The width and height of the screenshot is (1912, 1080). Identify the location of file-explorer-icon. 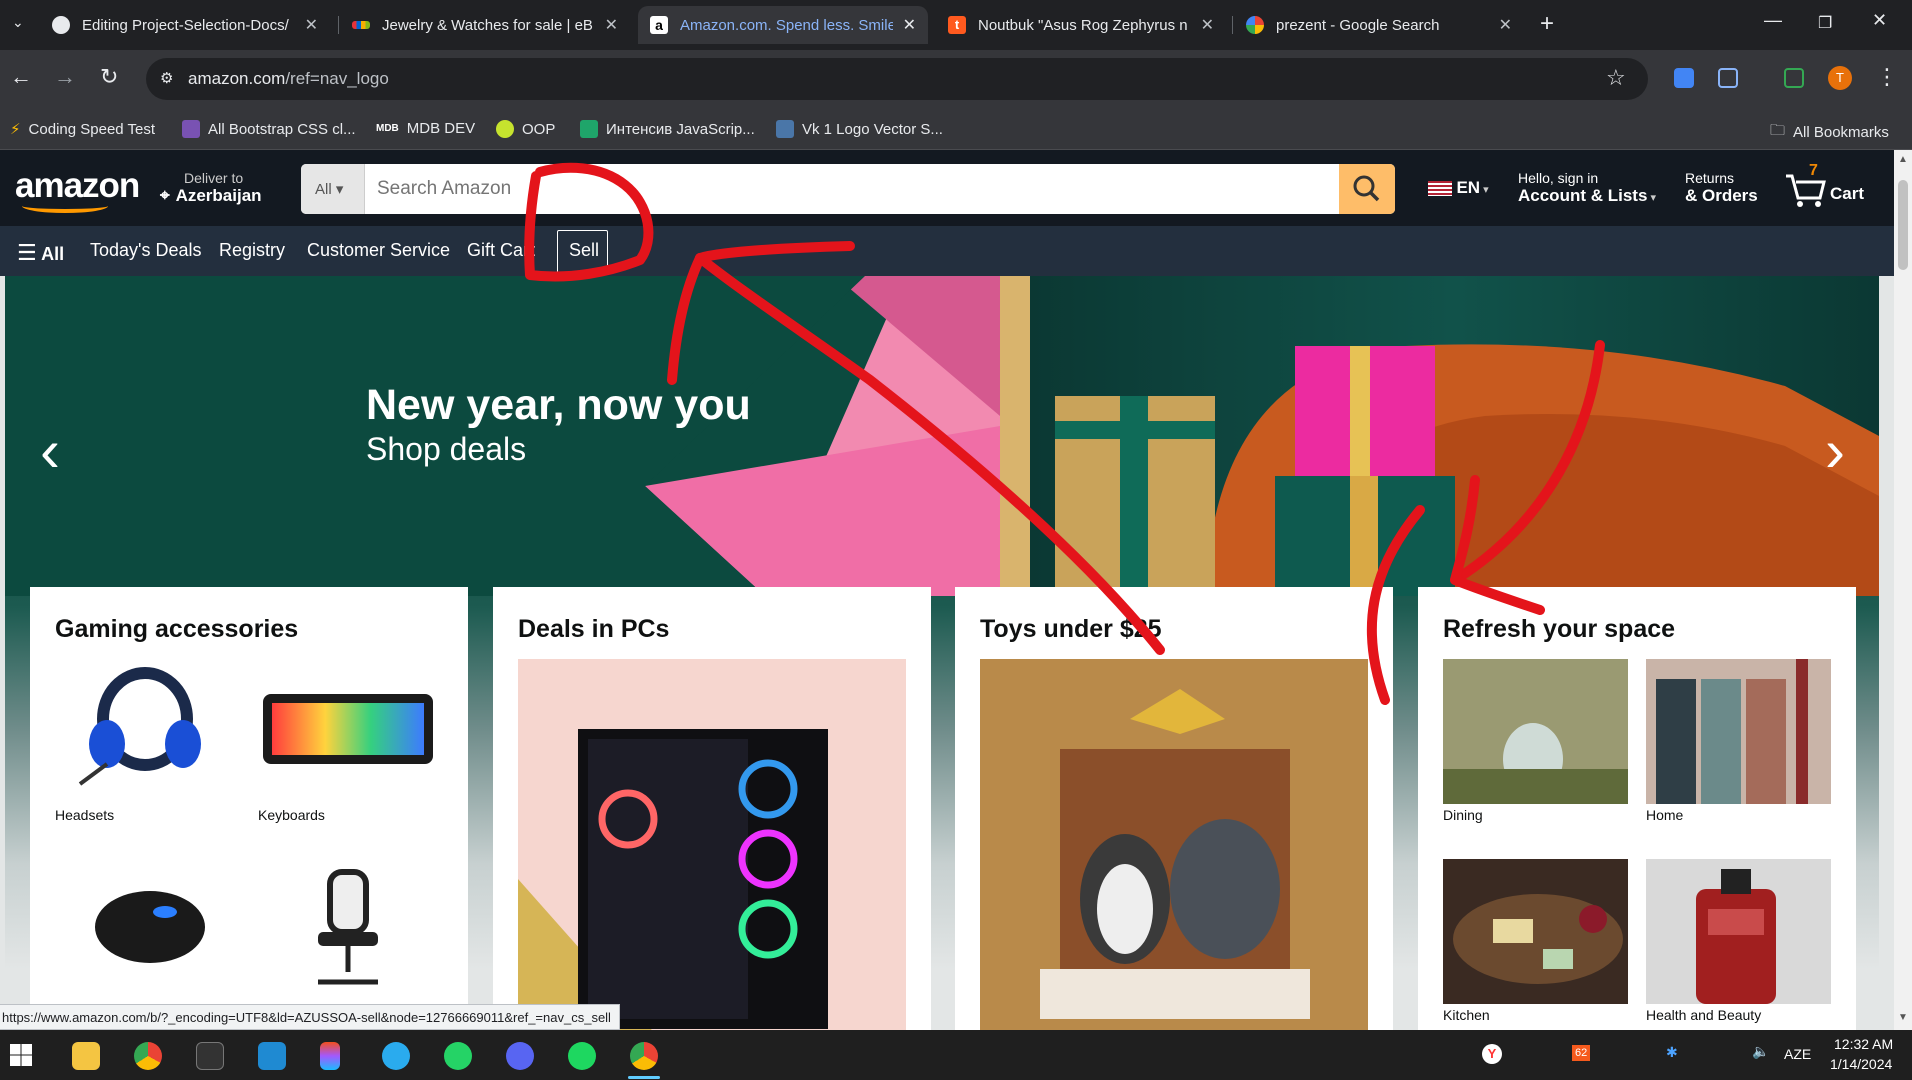
(86, 1056).